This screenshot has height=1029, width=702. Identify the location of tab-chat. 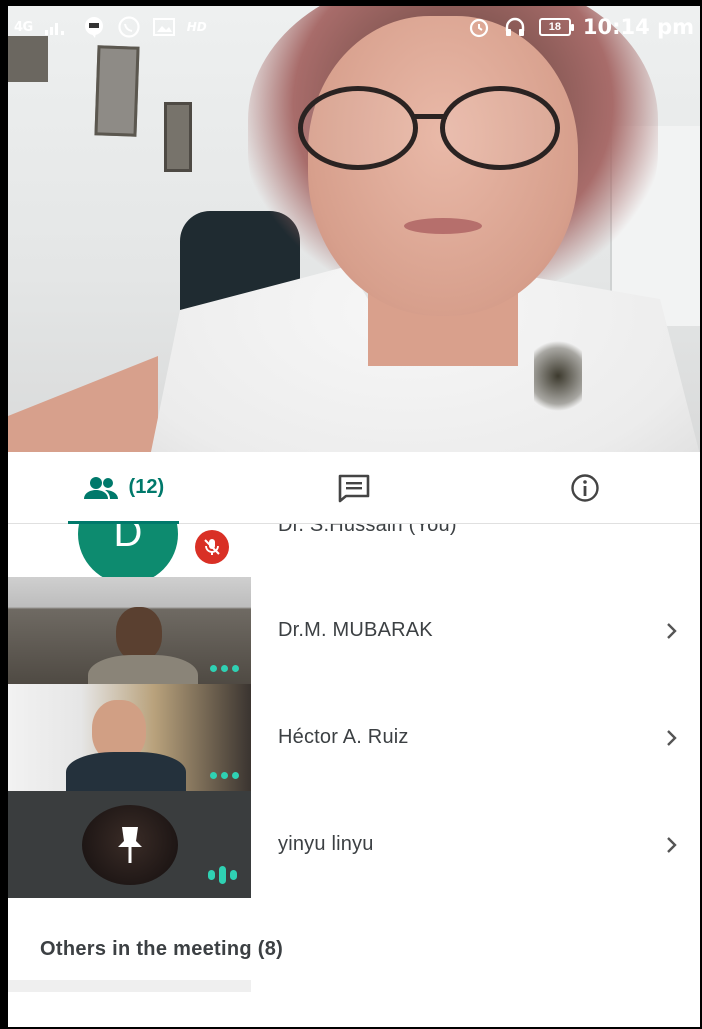
(354, 487).